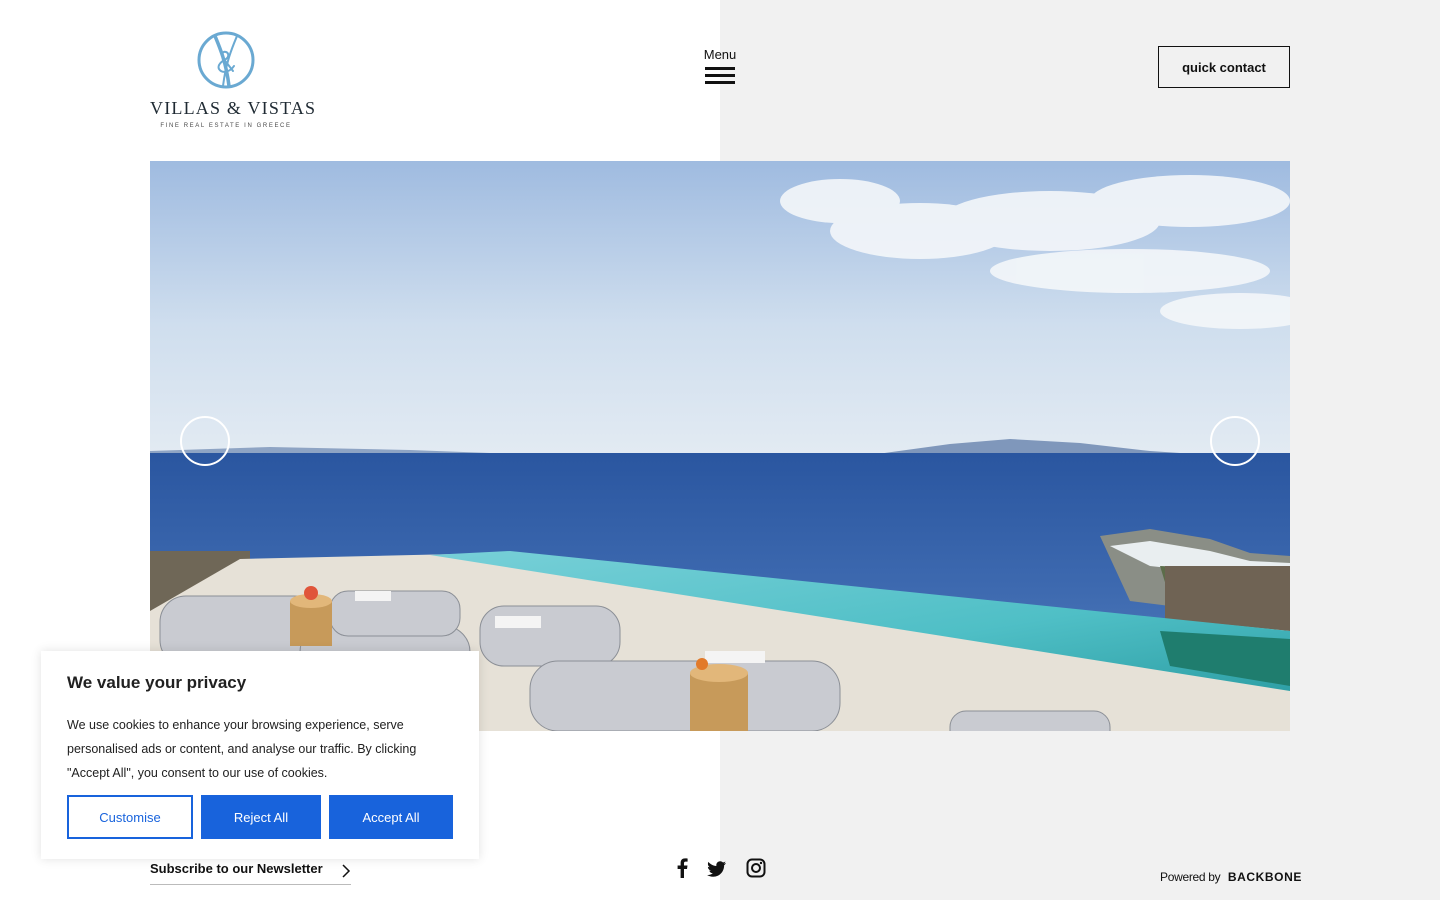 This screenshot has width=1440, height=900. What do you see at coordinates (391, 817) in the screenshot?
I see `accept-all-button: Accept All` at bounding box center [391, 817].